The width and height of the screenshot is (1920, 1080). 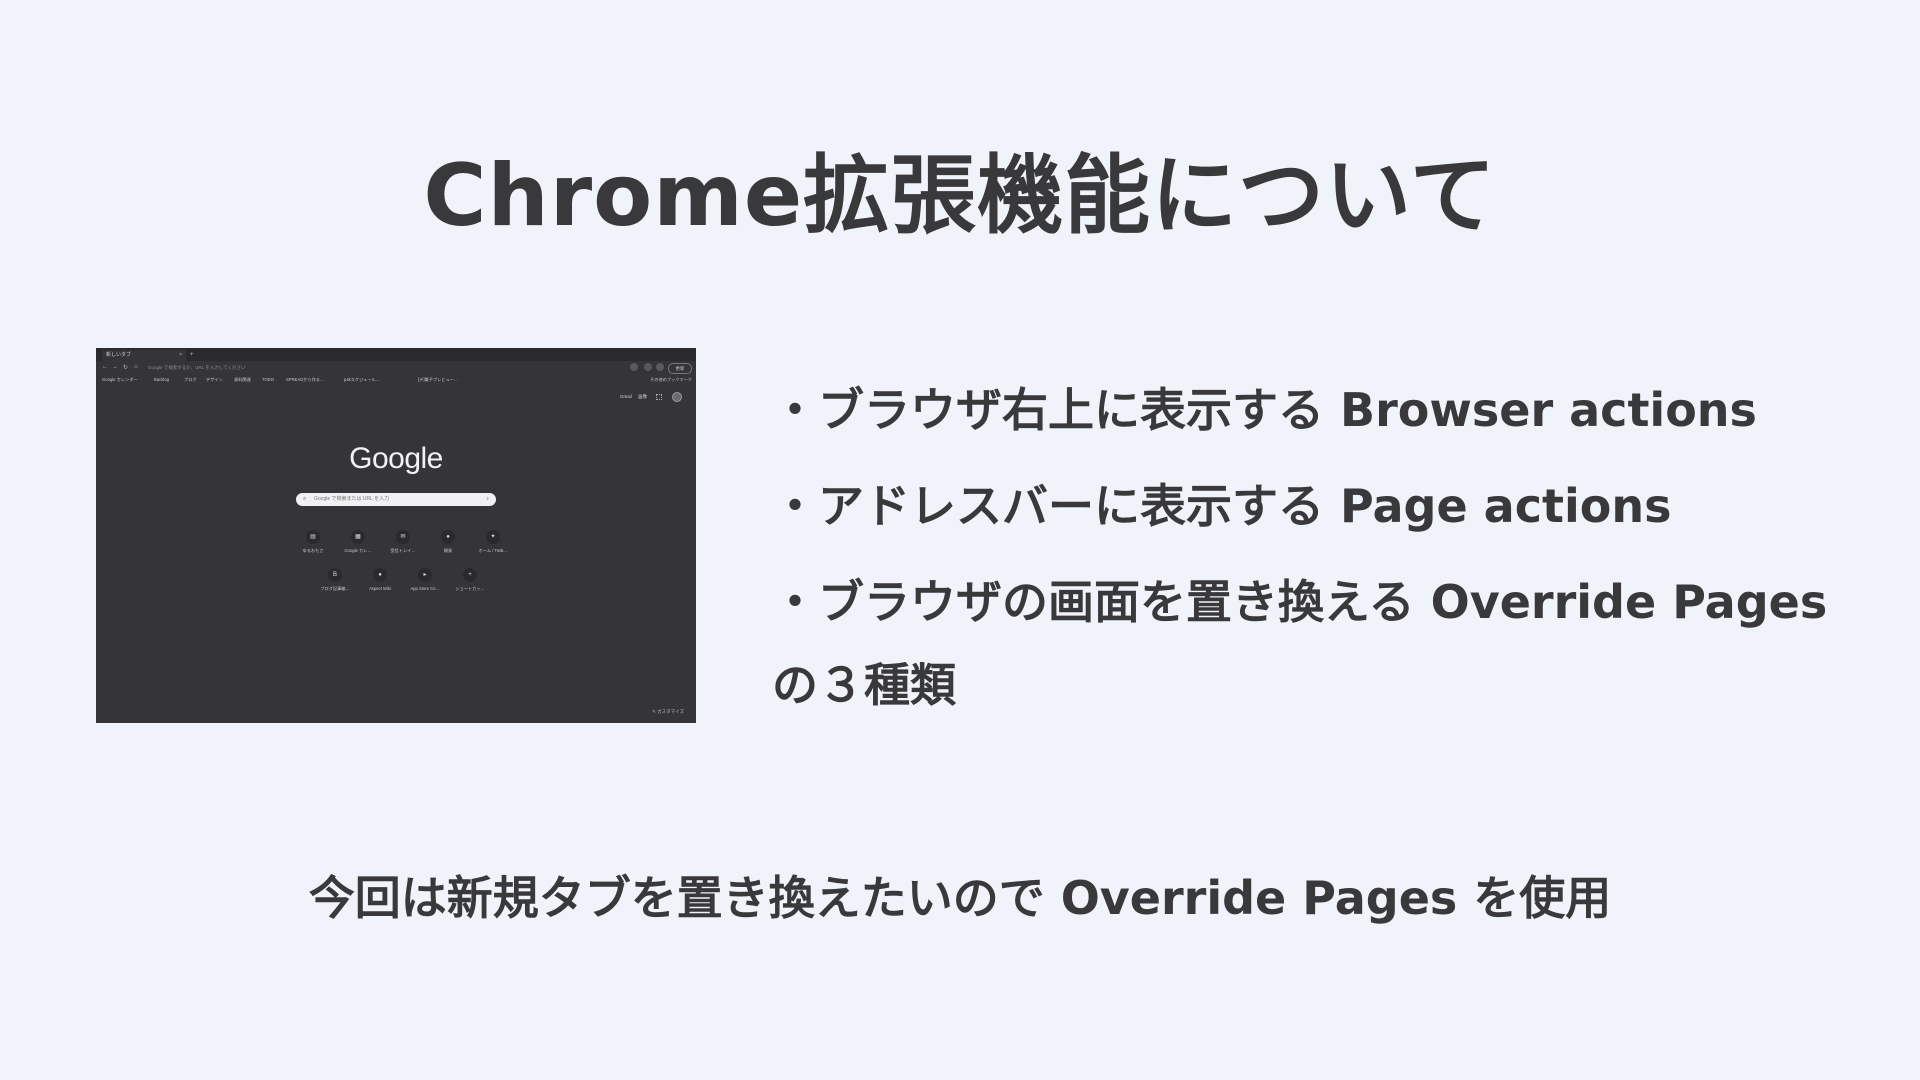 I want to click on forward-icon: →, so click(x=115, y=367).